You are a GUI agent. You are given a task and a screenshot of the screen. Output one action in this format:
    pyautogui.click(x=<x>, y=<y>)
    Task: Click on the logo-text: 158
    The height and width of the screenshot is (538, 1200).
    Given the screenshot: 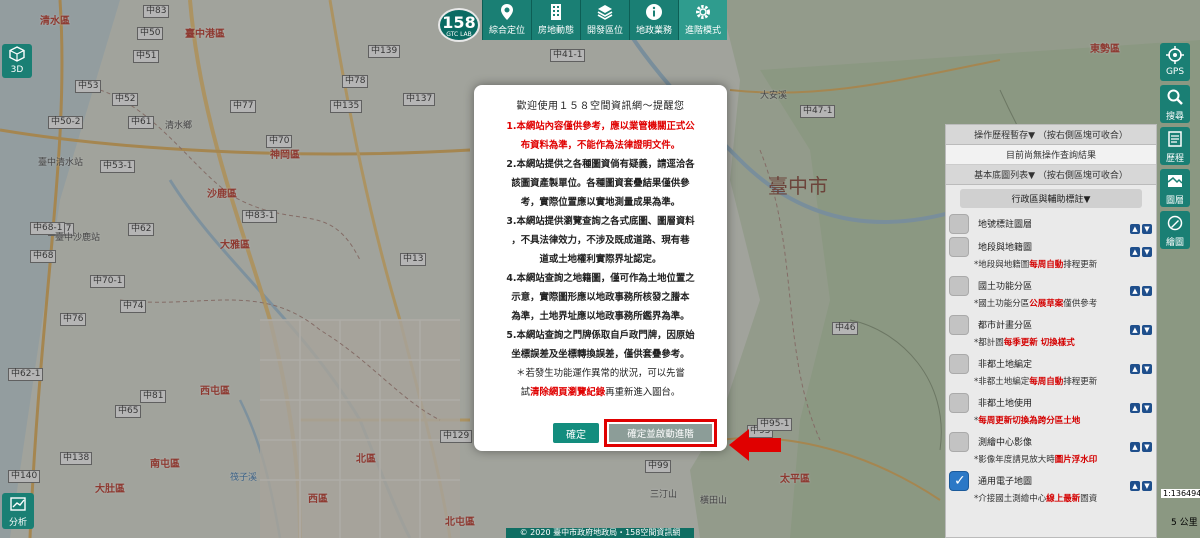 What is the action you would take?
    pyautogui.click(x=459, y=22)
    